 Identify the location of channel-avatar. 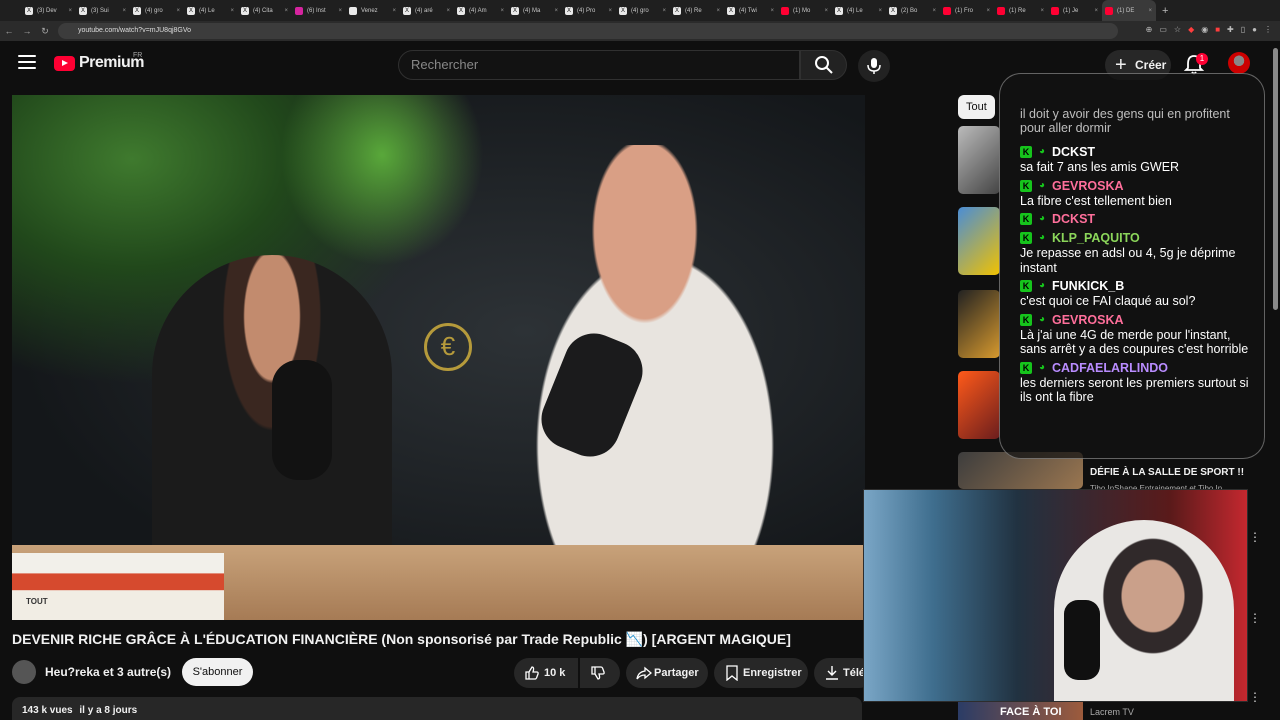
(24, 672).